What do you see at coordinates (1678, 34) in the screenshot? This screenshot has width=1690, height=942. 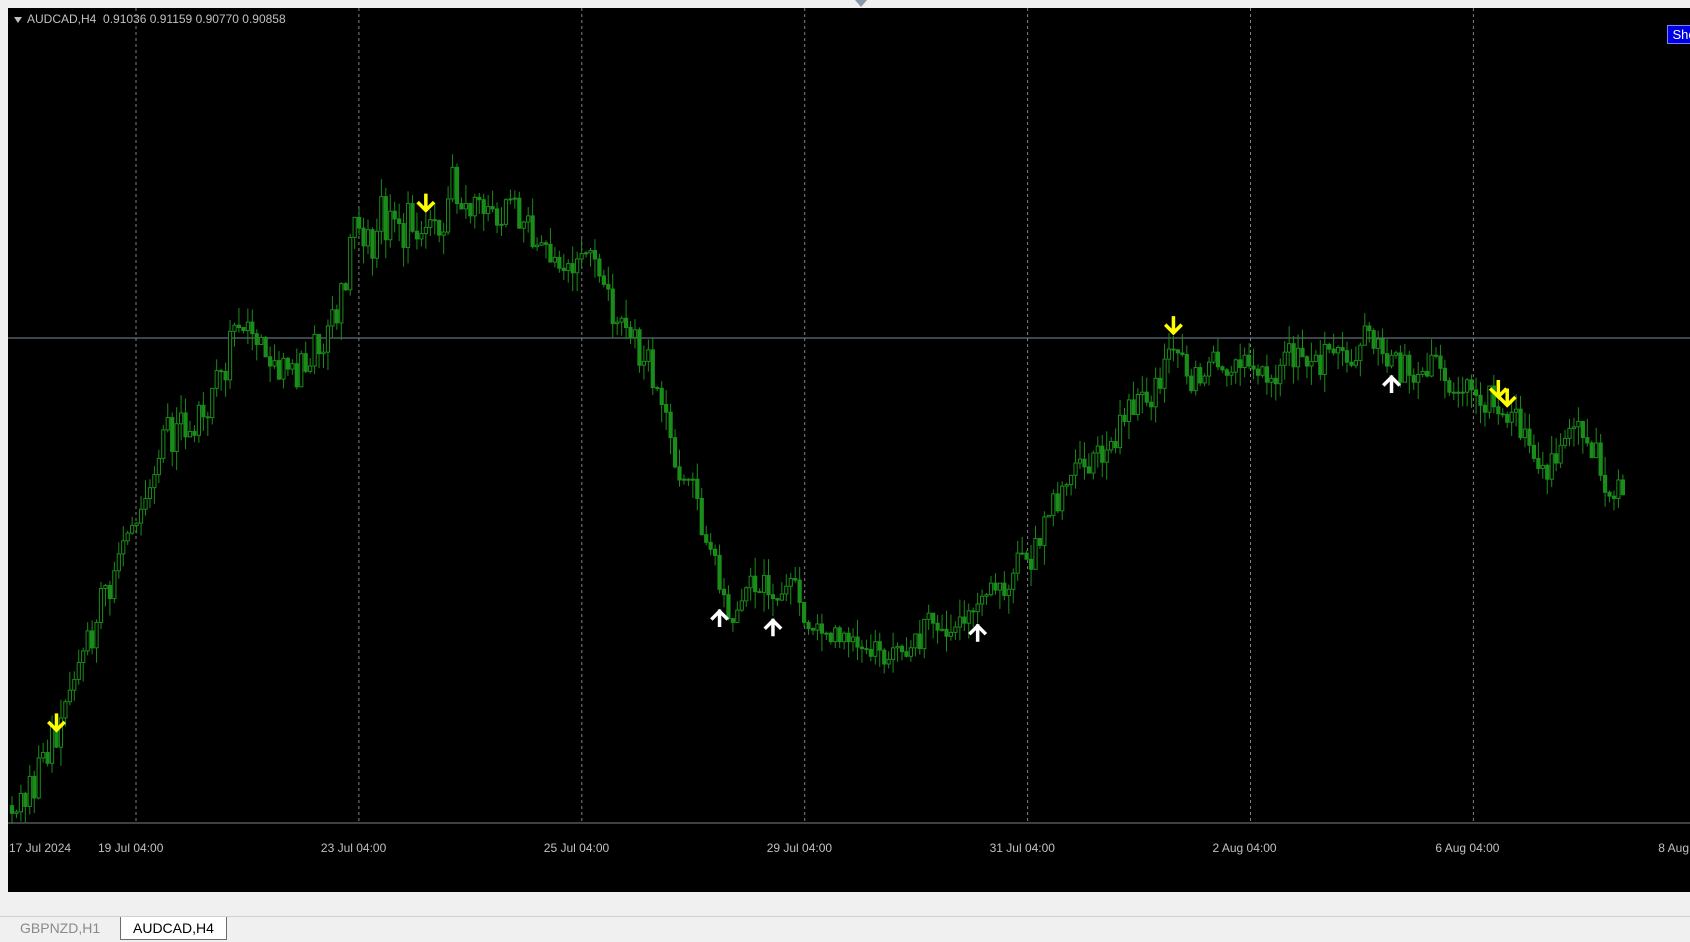 I see `show-button: Show` at bounding box center [1678, 34].